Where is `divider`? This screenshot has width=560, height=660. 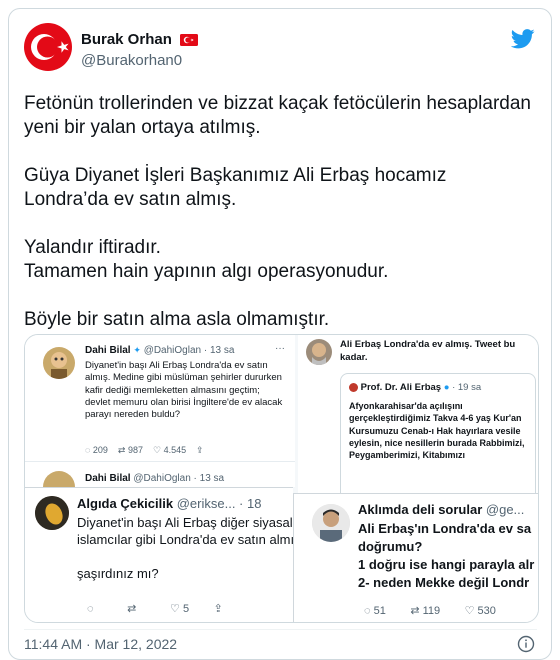
divider is located at coordinates (160, 461).